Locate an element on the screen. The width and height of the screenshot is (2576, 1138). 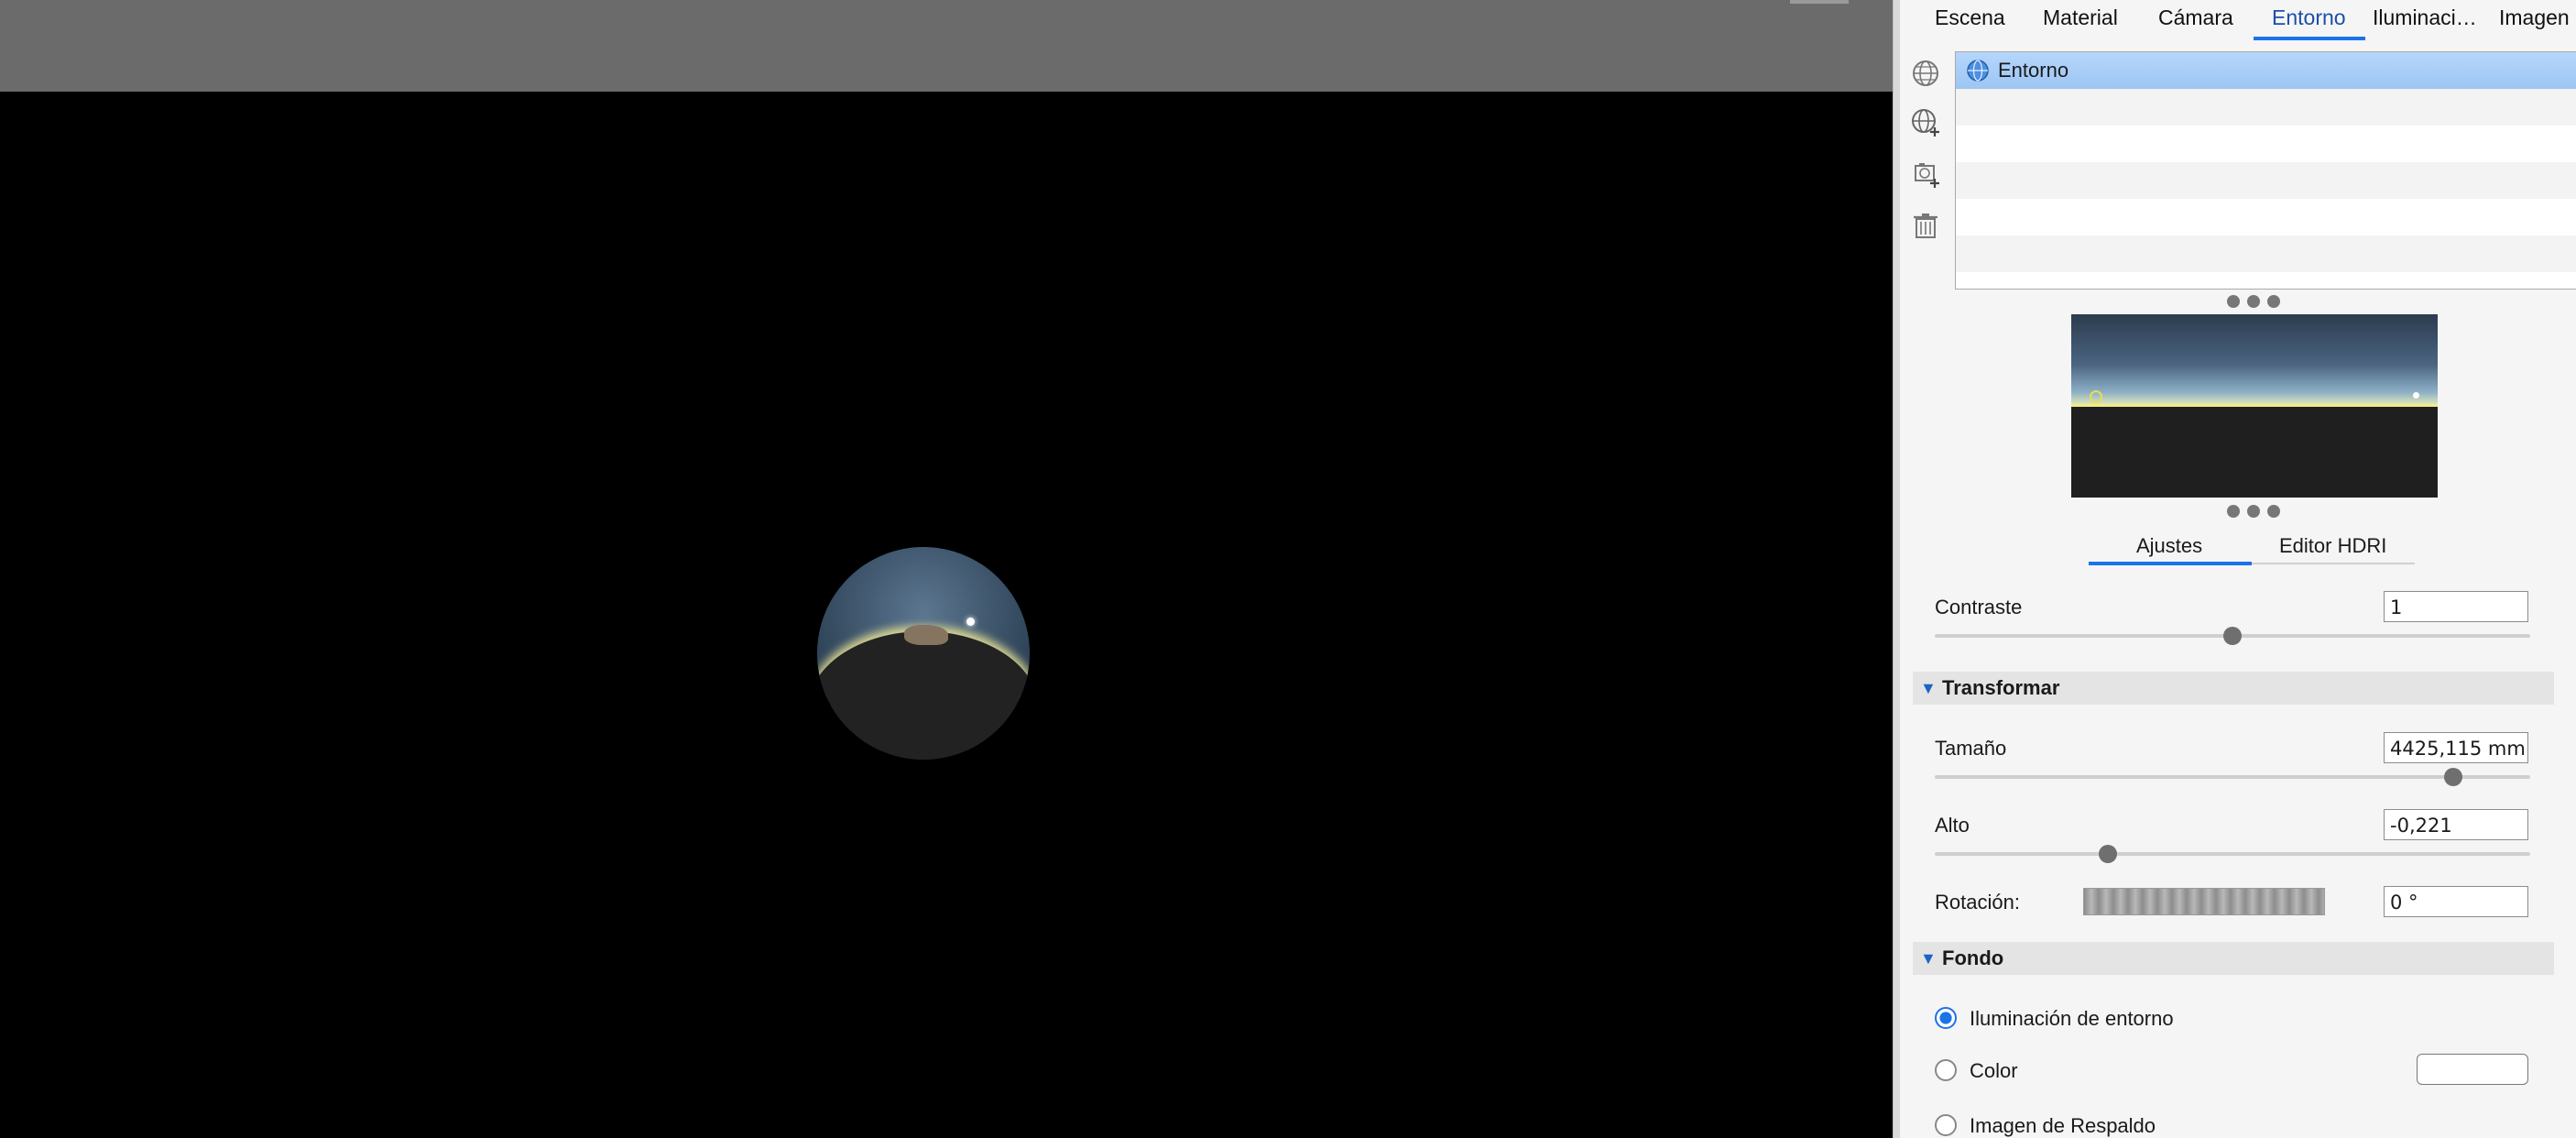
tamano-label: Tamaño is located at coordinates (1971, 748).